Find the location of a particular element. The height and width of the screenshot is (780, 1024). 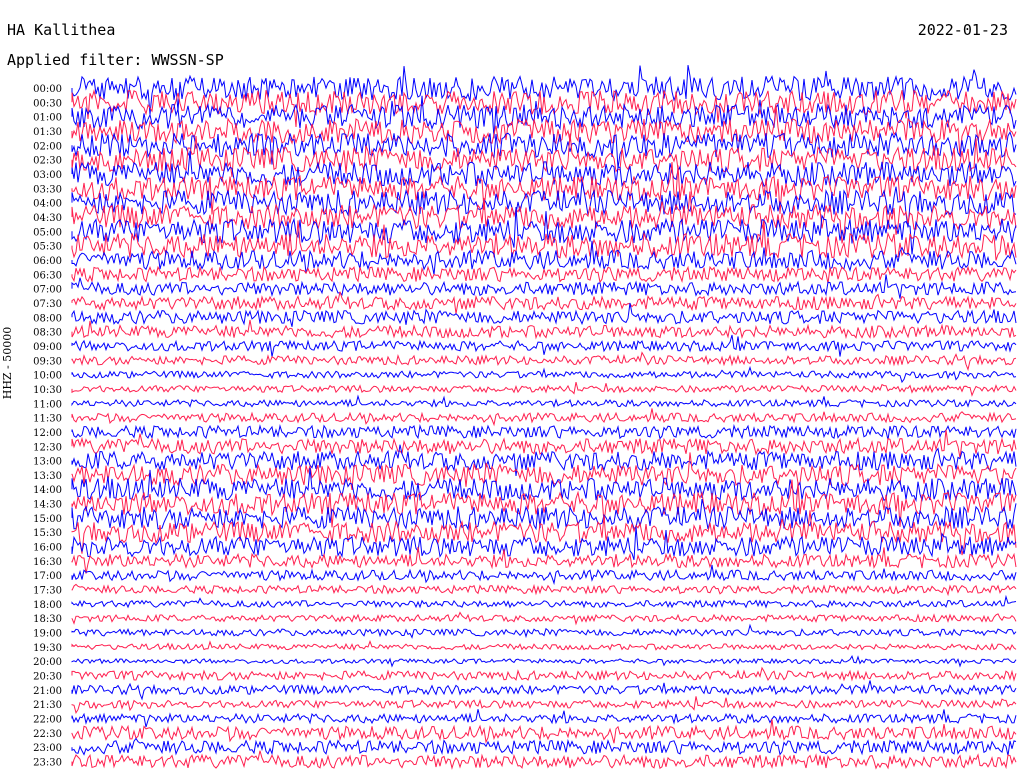

row-time-label: 19:00 is located at coordinates (47, 634).